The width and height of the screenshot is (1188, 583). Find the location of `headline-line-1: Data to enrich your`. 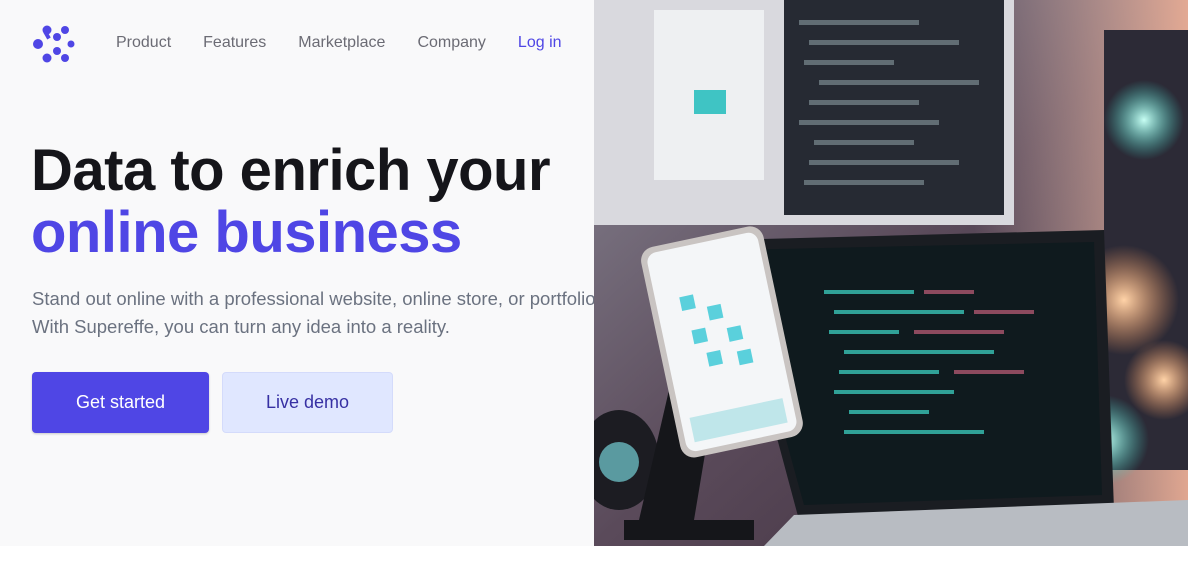

headline-line-1: Data to enrich your is located at coordinates (291, 170).